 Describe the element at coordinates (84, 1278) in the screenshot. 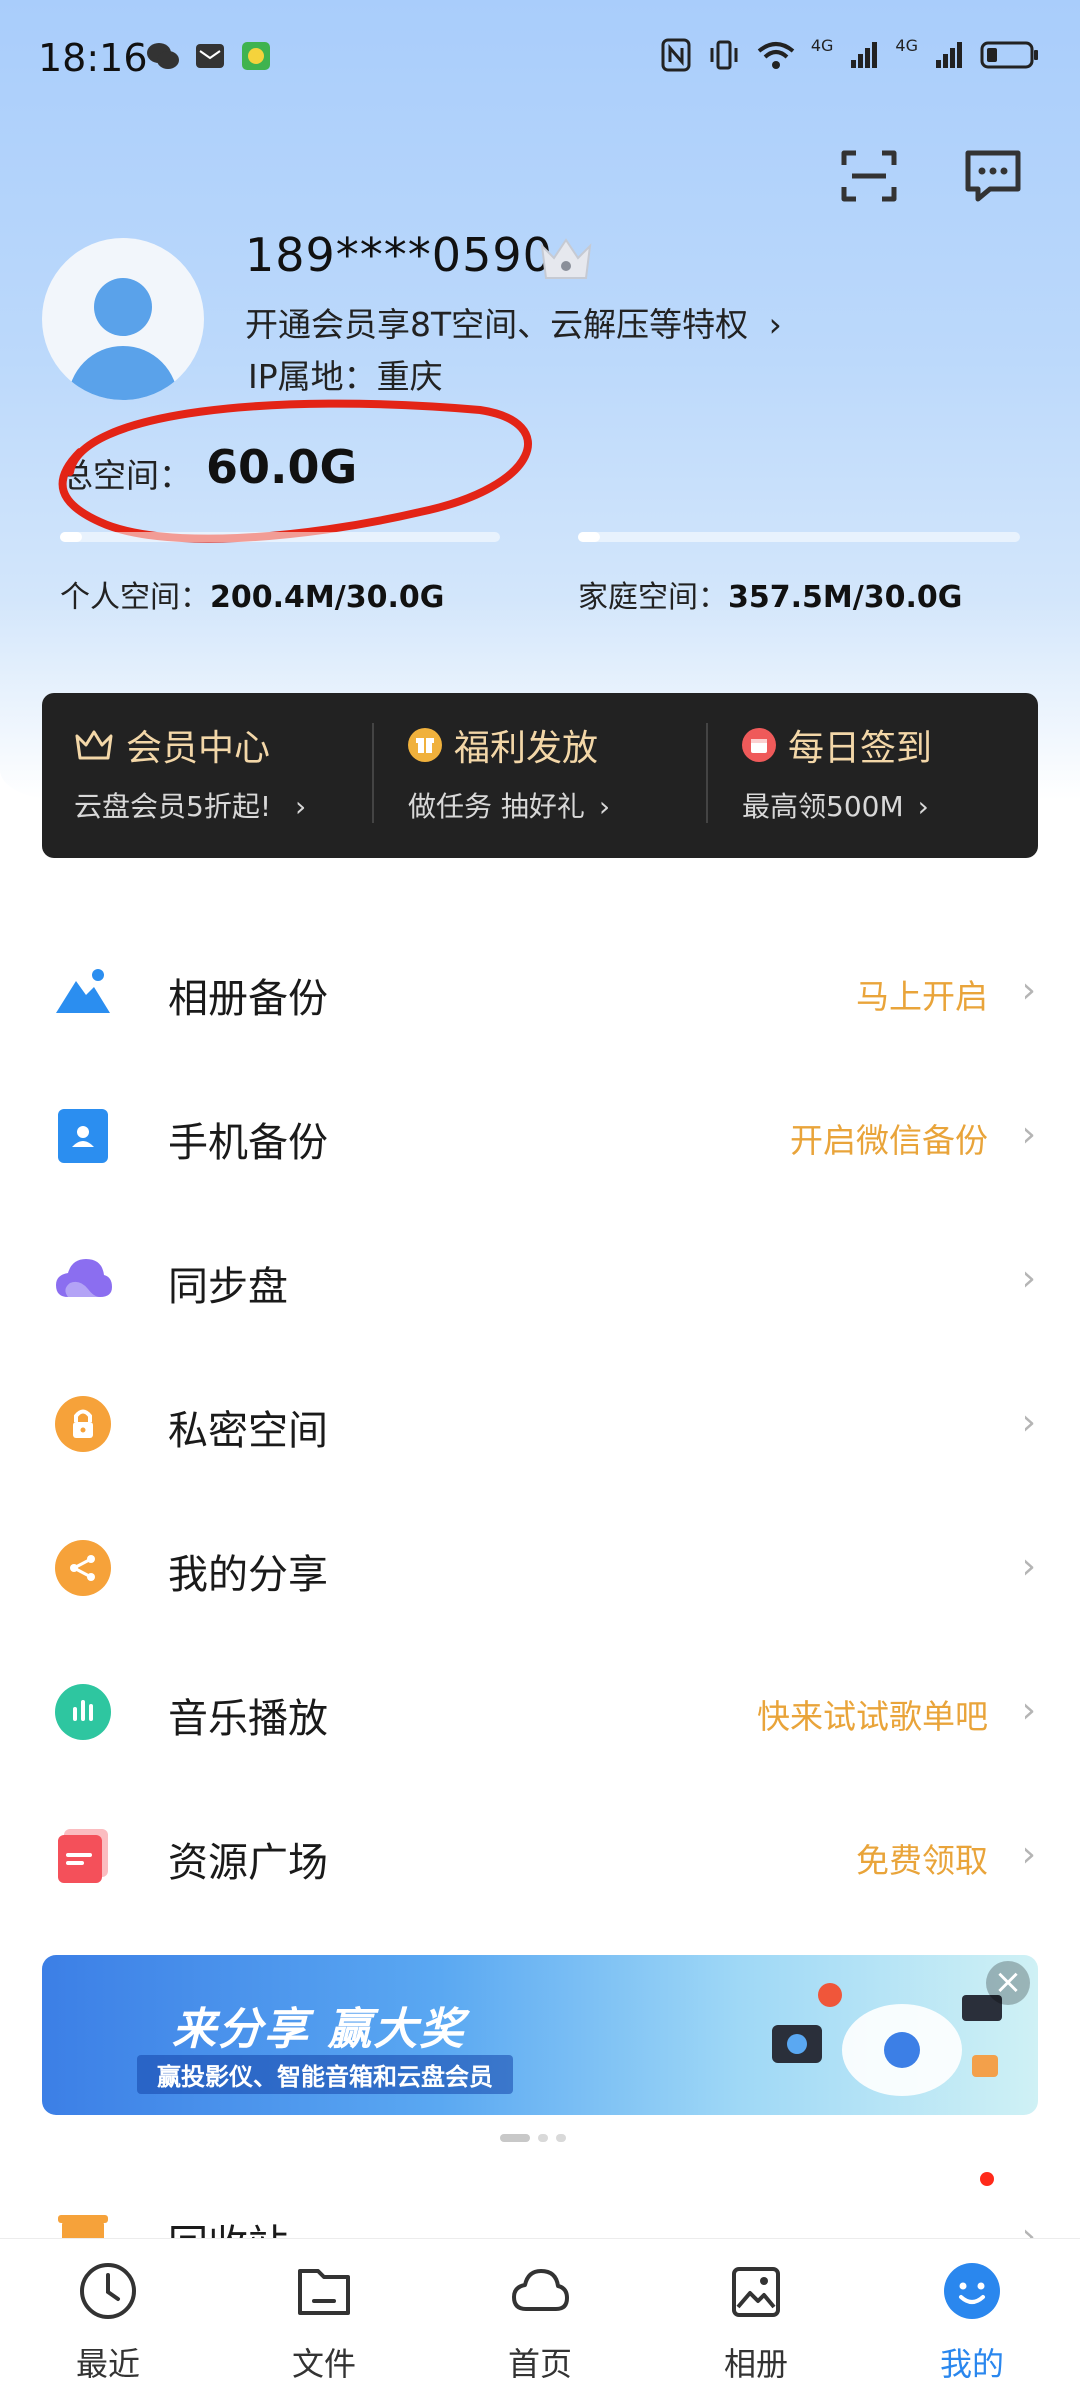

I see `cloud-icon` at that location.